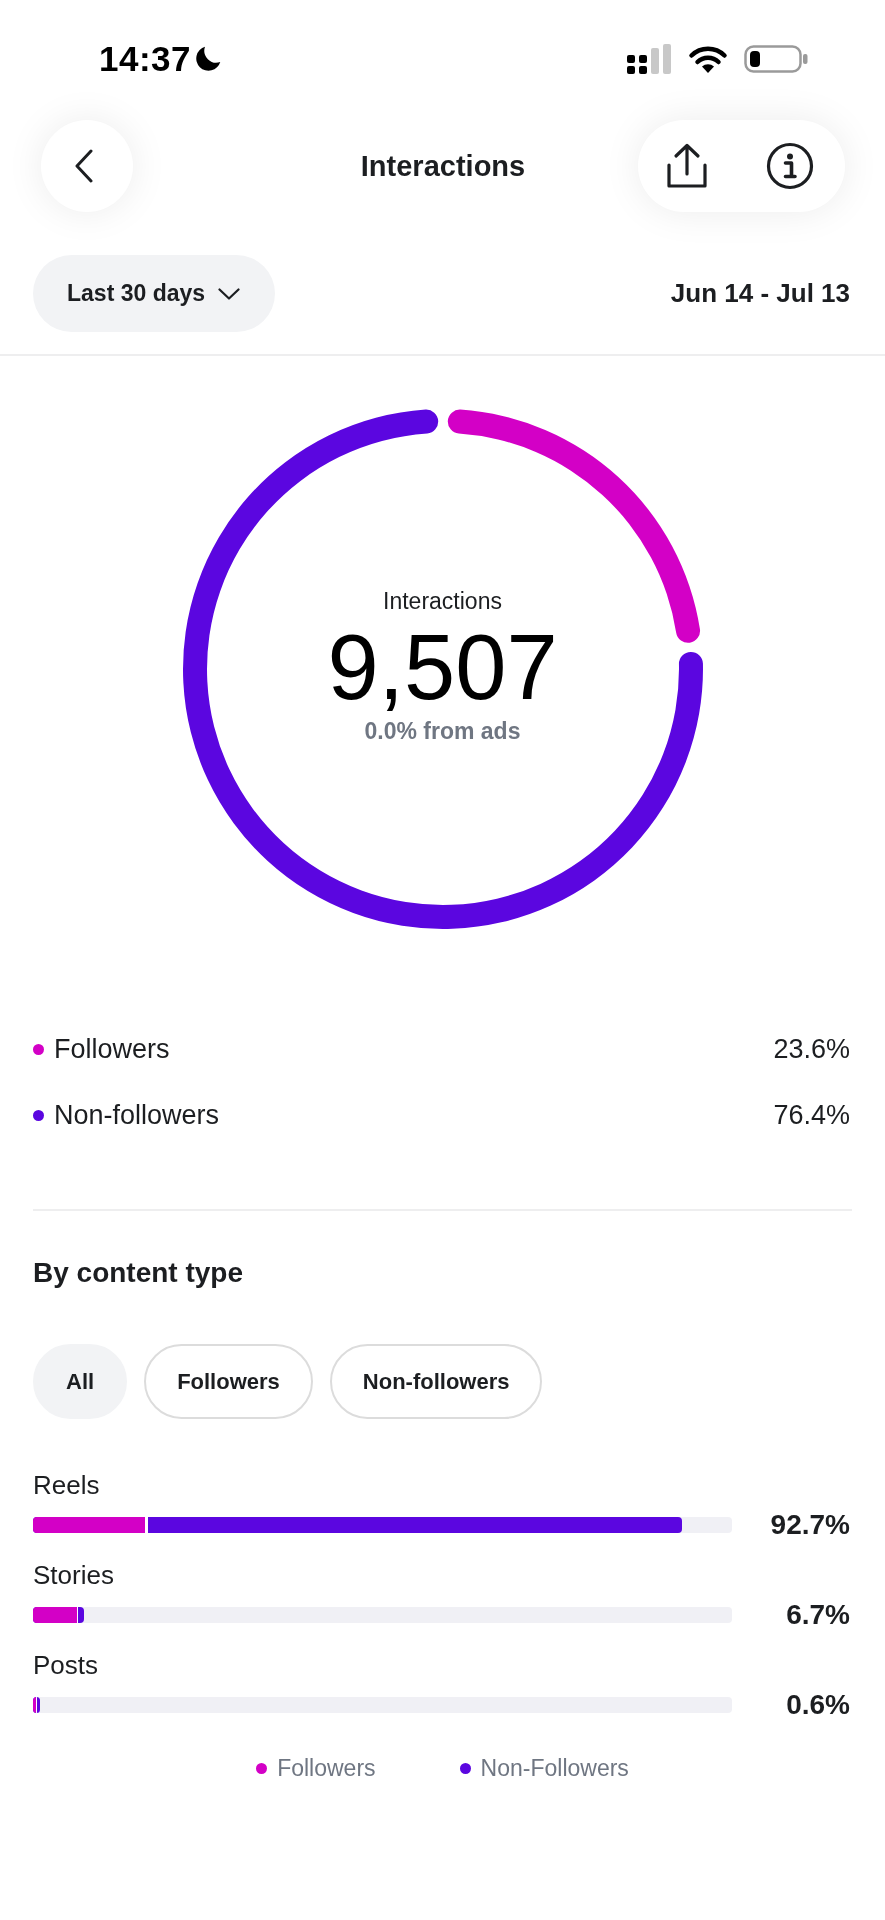 The height and width of the screenshot is (1920, 885). Describe the element at coordinates (154, 293) in the screenshot. I see `date-range-dropdown: Last 30 days` at that location.